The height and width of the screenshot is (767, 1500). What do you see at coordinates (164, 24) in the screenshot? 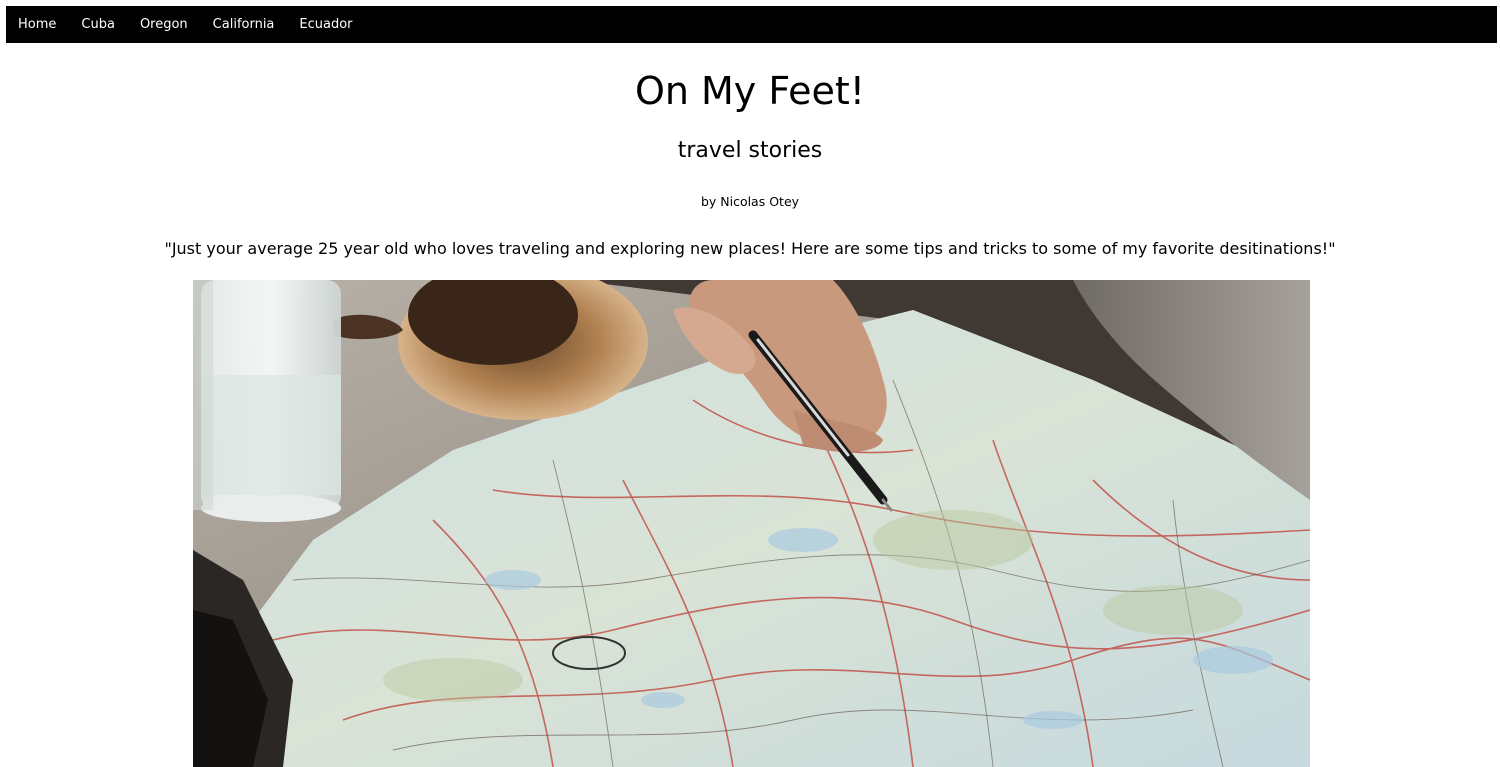
I see `nav-link-oregon: Oregon` at bounding box center [164, 24].